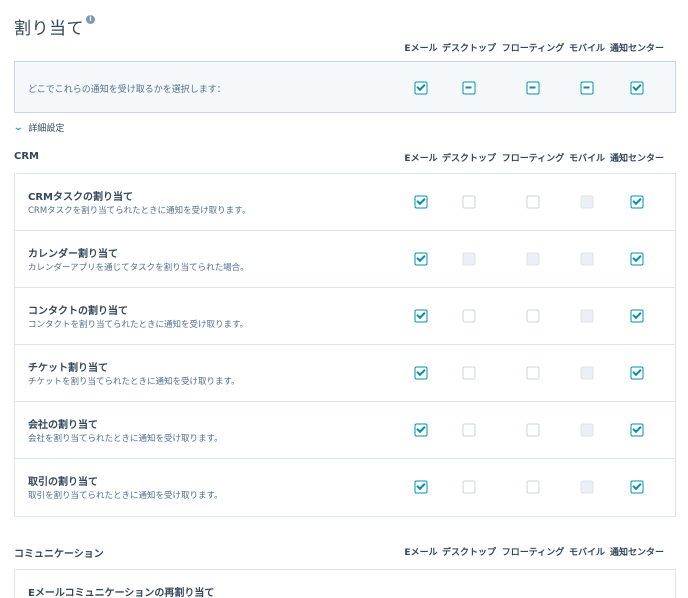 The height and width of the screenshot is (598, 688). Describe the element at coordinates (138, 268) in the screenshot. I see `row-description: カレンダーアプリを通じてタスクを割り当てられた場合。` at that location.